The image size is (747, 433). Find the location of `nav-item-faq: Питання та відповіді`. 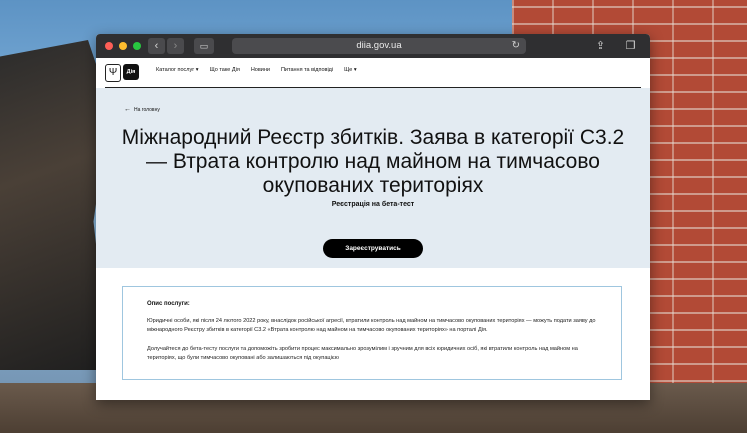

nav-item-faq: Питання та відповіді is located at coordinates (307, 70).